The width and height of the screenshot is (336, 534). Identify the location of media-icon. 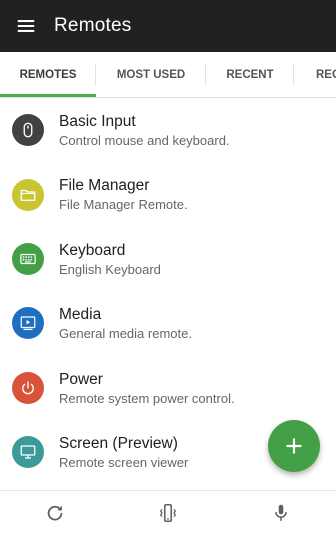
(28, 323).